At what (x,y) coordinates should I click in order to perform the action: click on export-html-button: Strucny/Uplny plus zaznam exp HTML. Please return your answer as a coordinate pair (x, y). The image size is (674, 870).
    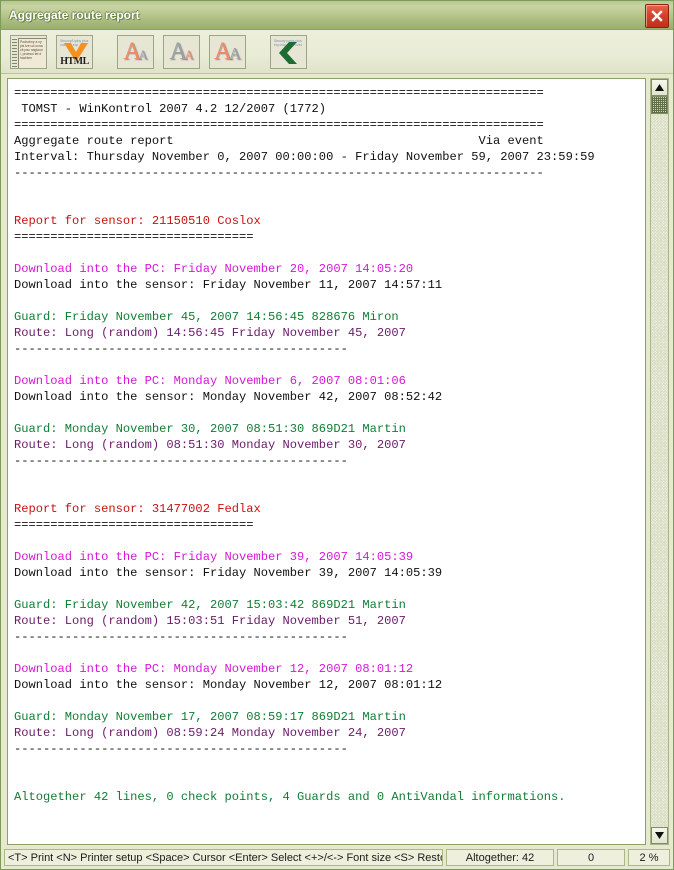
    Looking at the image, I should click on (74, 51).